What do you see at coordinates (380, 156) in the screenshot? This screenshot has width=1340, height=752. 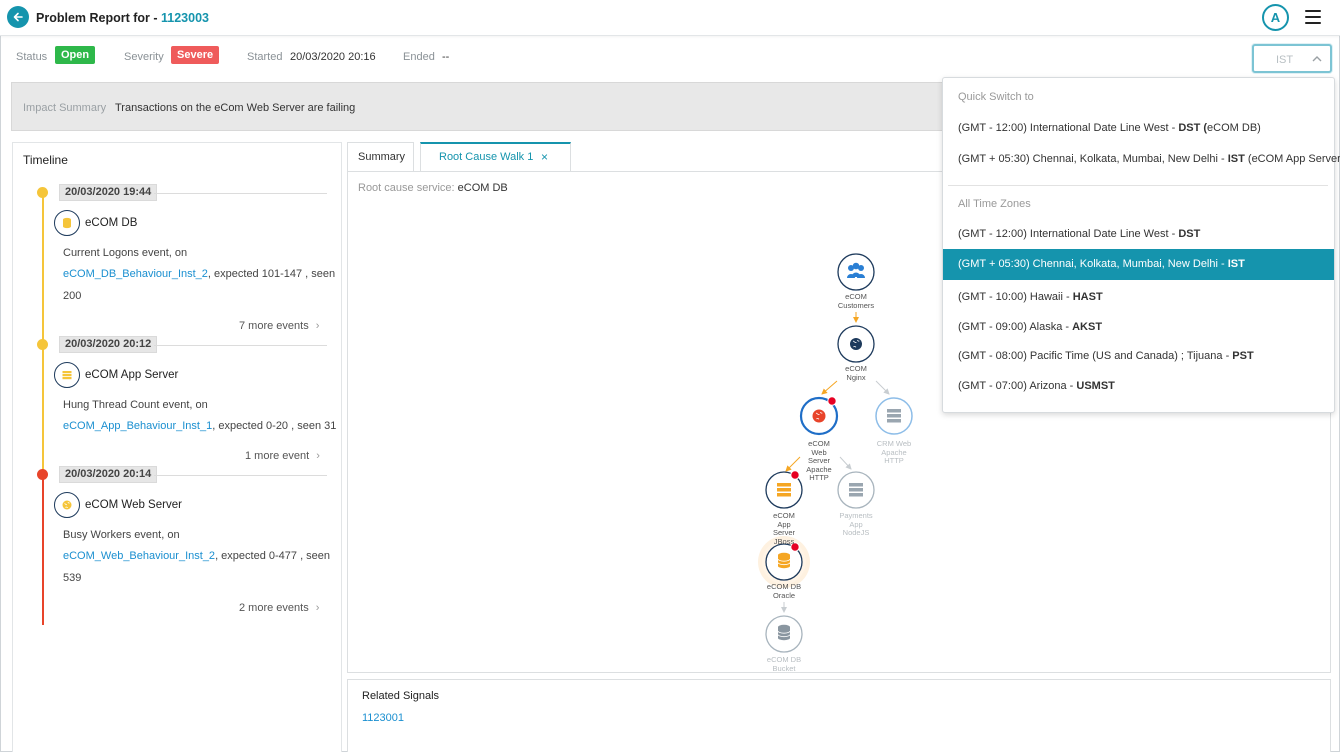 I see `tab-summary: Summary` at bounding box center [380, 156].